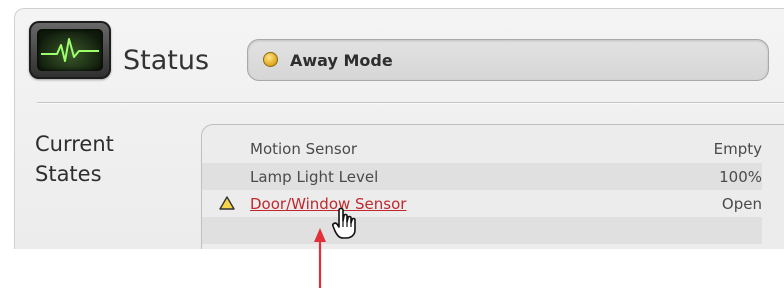 This screenshot has height=292, width=784. I want to click on list-item: Motion Sensor Empty, so click(482, 148).